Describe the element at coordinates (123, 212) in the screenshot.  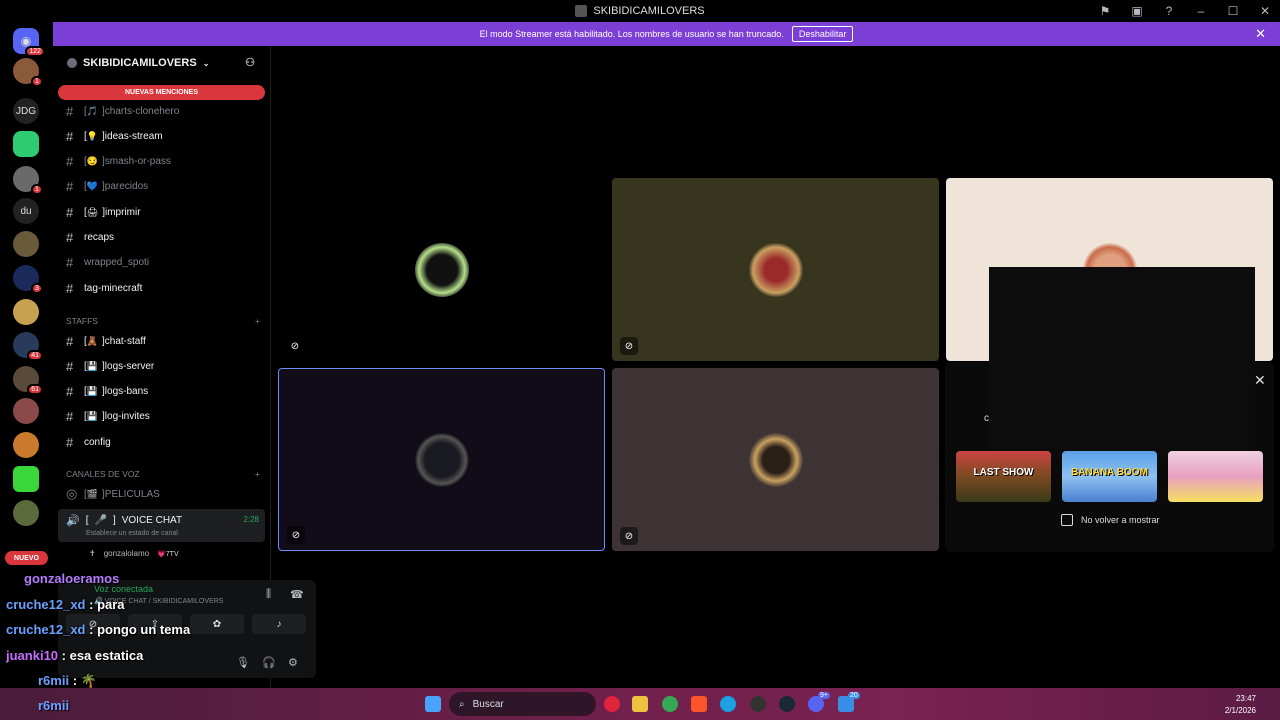
I see `channel-name: imprimir` at that location.